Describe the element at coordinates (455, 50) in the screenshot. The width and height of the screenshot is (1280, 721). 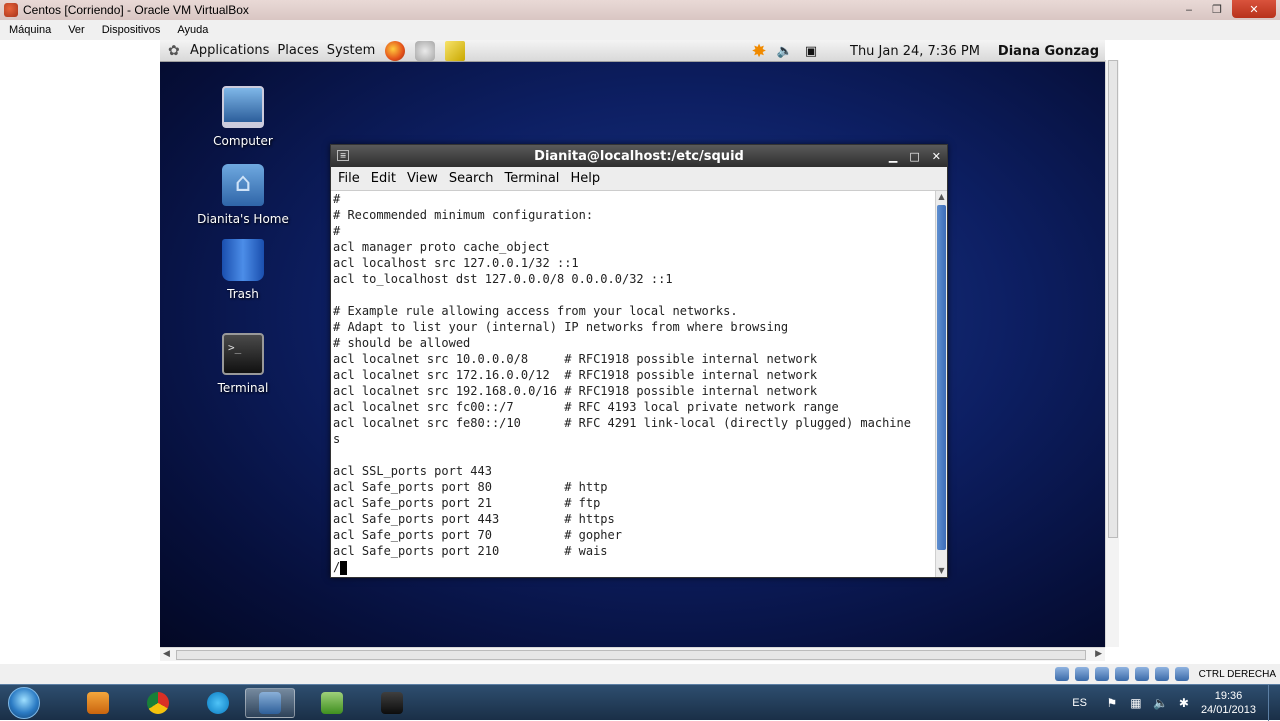
I see `notes-icon` at that location.